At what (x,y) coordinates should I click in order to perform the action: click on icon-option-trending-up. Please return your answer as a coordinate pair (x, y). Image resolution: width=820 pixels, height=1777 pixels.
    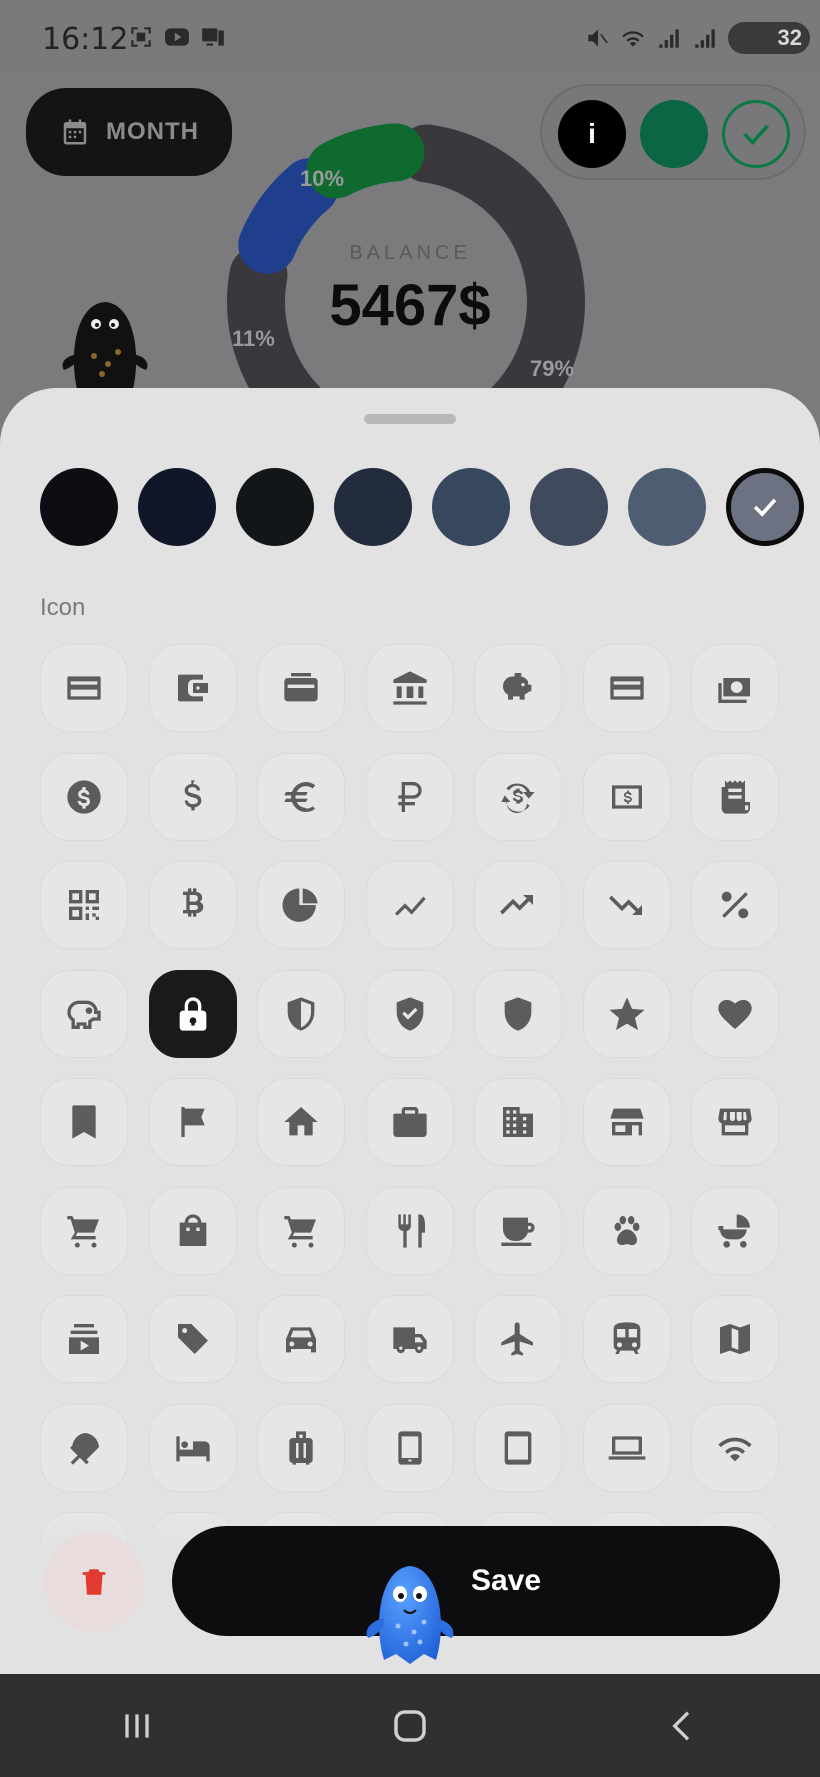
    Looking at the image, I should click on (518, 905).